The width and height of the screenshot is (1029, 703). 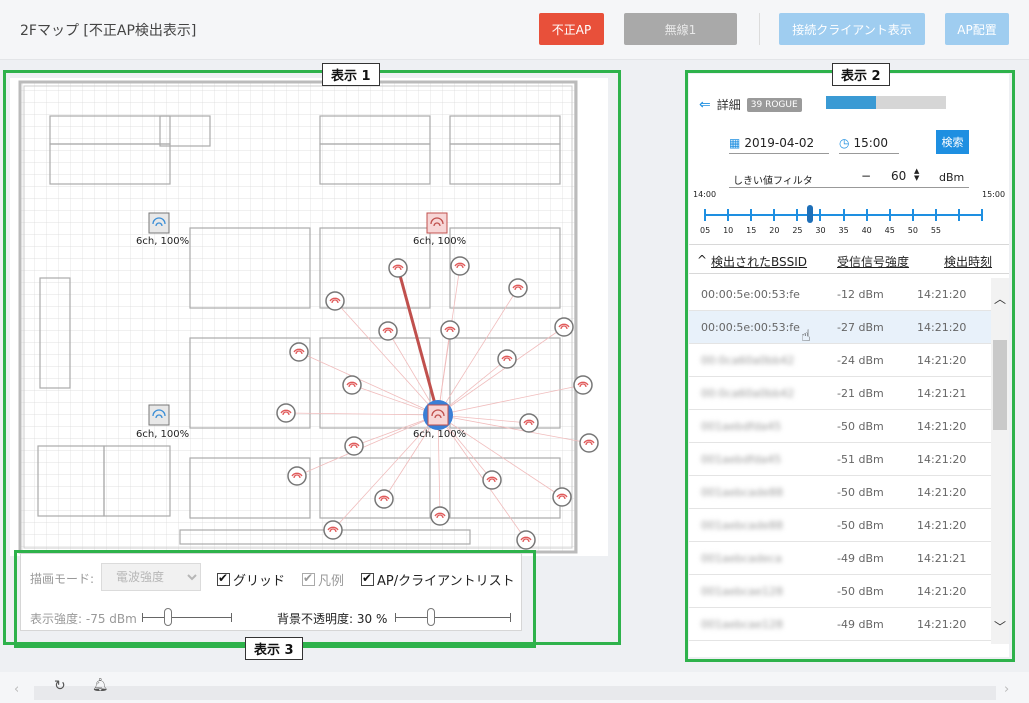 What do you see at coordinates (274, 648) in the screenshot?
I see `panel-label-3: 表示 3` at bounding box center [274, 648].